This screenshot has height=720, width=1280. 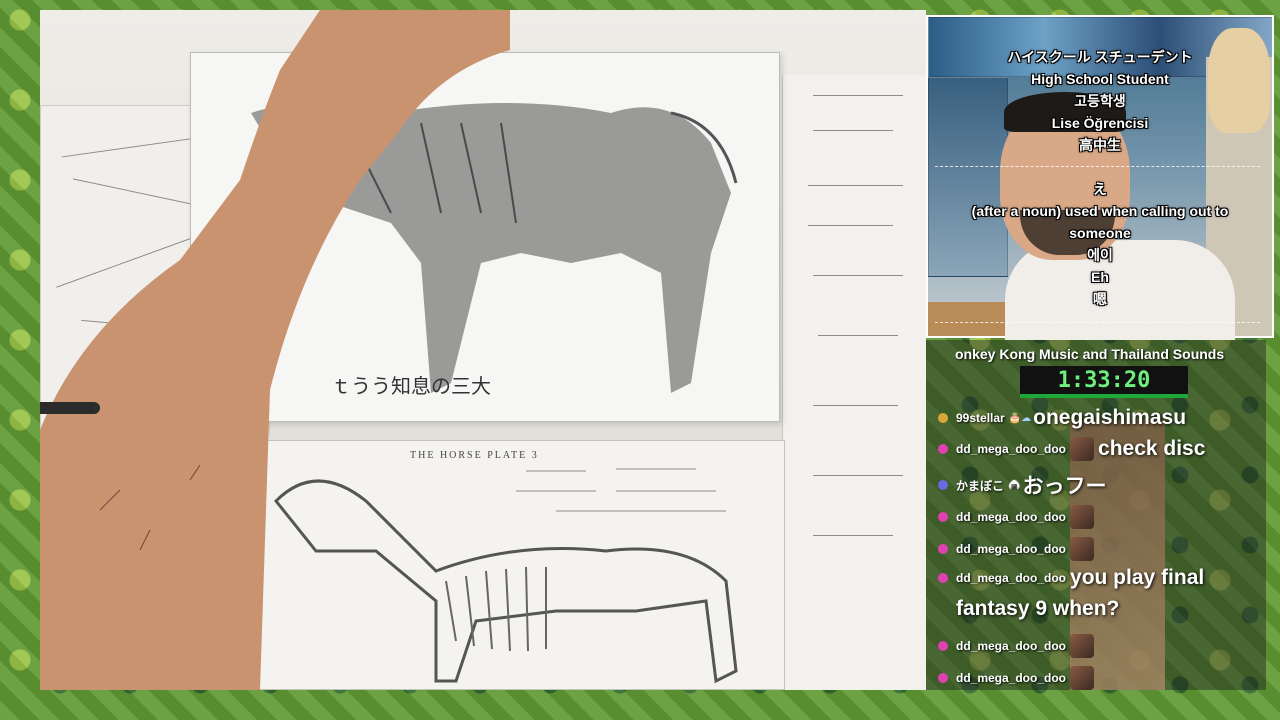 What do you see at coordinates (1152, 448) in the screenshot?
I see `chat-text: check disc` at bounding box center [1152, 448].